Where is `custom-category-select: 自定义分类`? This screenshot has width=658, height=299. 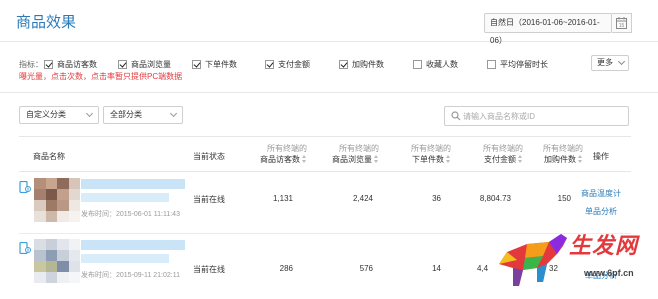 custom-category-select: 自定义分类 is located at coordinates (59, 115).